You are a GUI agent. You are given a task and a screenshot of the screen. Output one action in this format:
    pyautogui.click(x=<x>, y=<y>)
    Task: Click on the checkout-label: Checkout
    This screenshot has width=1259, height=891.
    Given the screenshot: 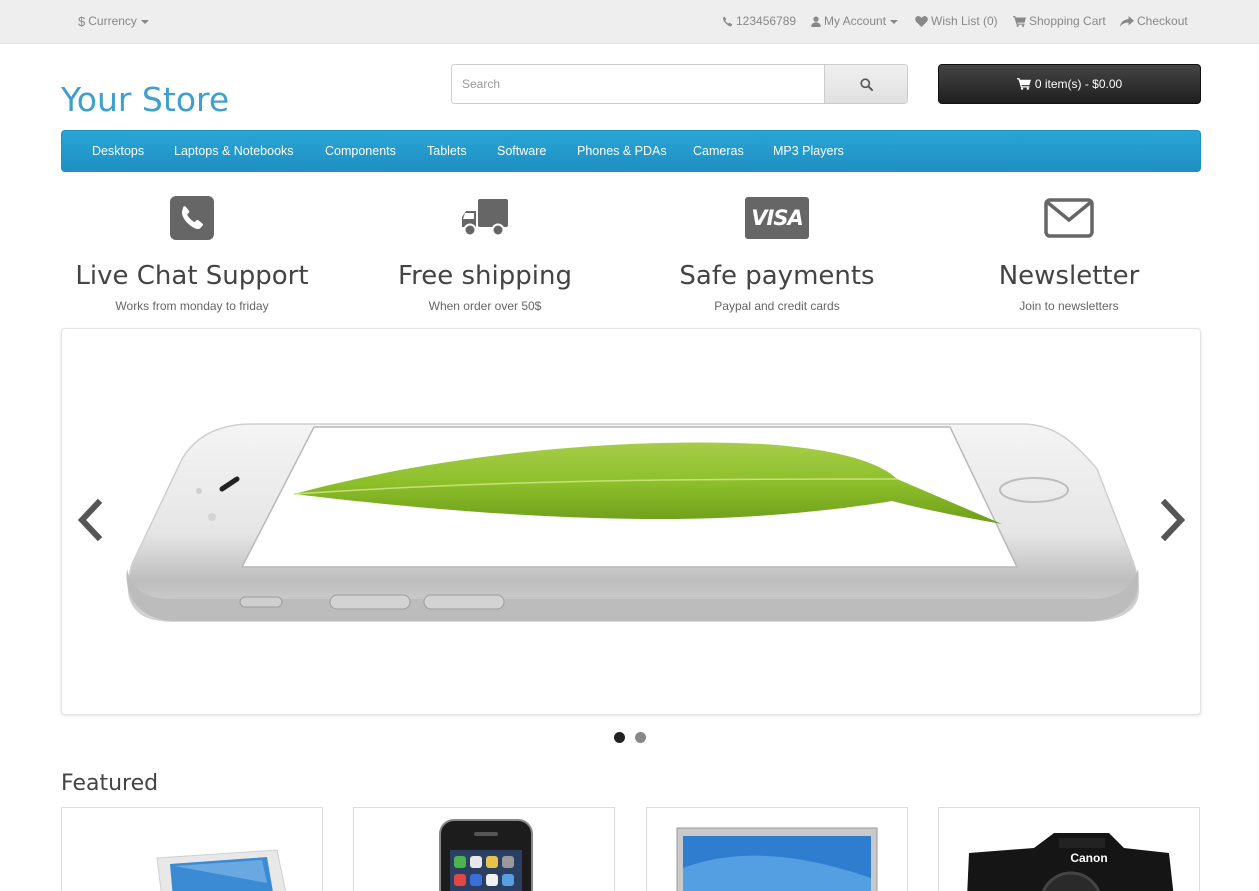 What is the action you would take?
    pyautogui.click(x=1162, y=21)
    